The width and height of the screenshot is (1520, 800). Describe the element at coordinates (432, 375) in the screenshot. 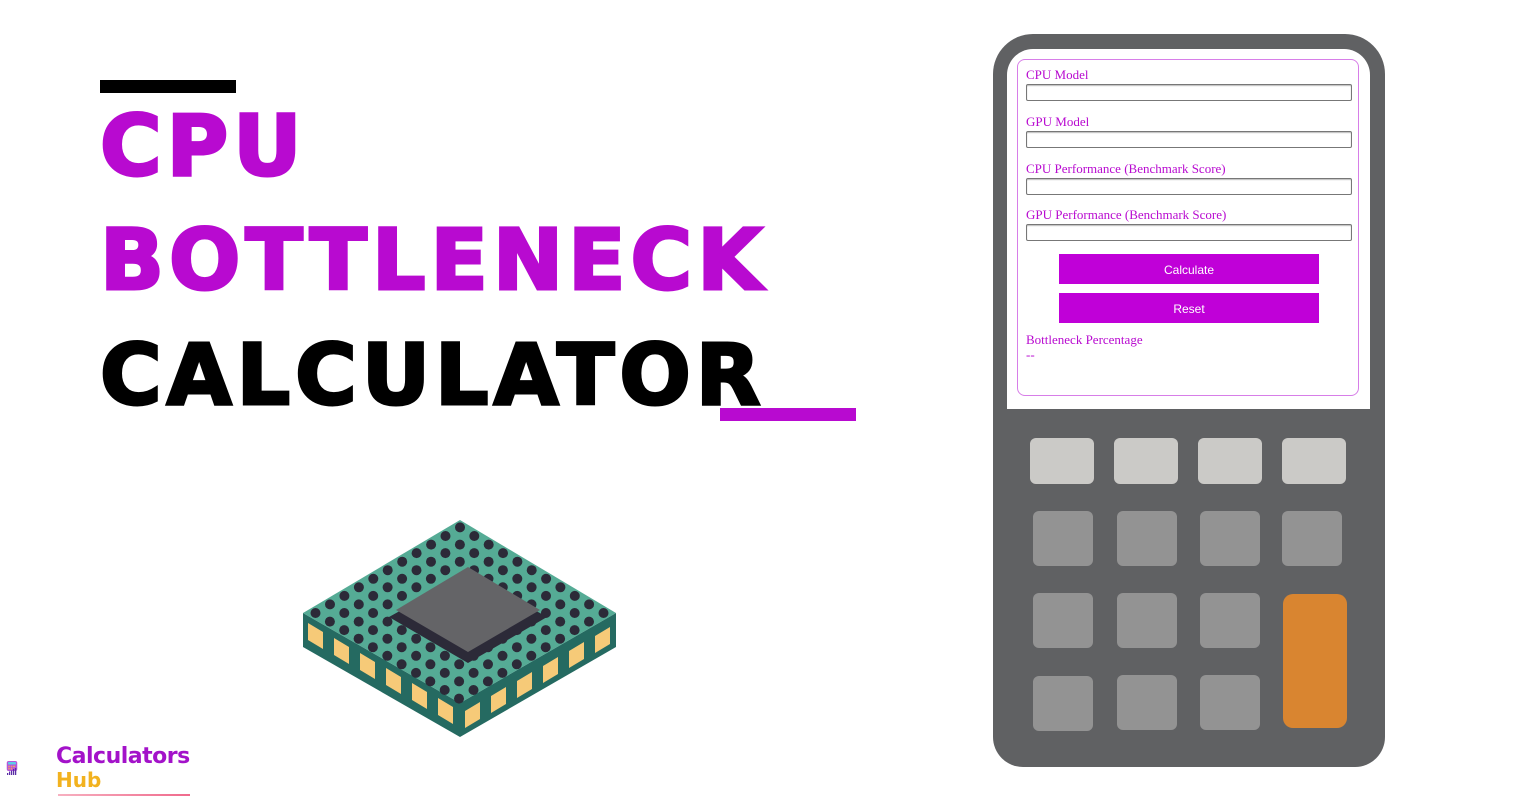

I see `page-title-line-3: CALCULATOR` at that location.